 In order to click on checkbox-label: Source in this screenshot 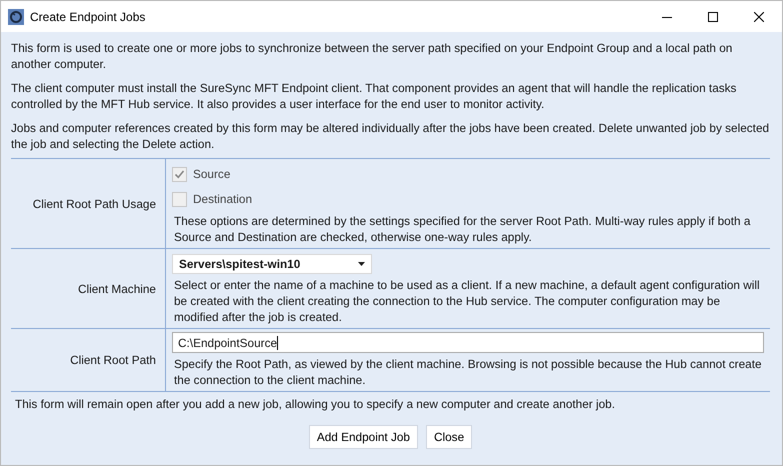, I will do `click(211, 174)`.